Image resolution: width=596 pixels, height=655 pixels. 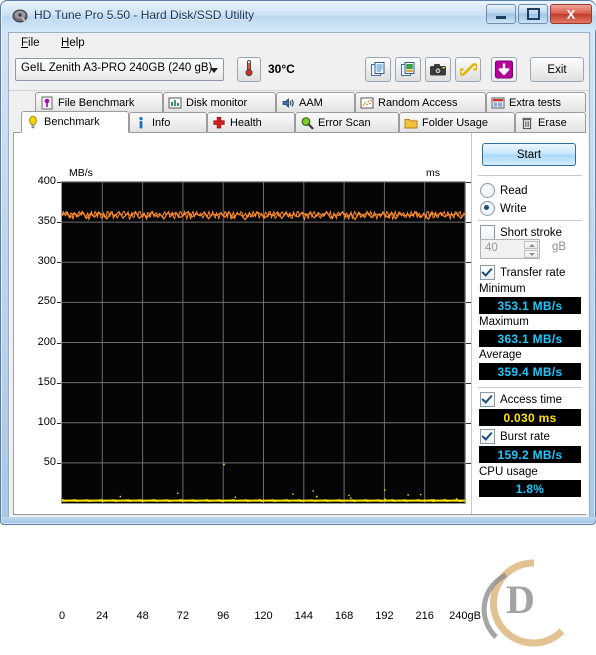 What do you see at coordinates (521, 399) in the screenshot?
I see `checkbox-access-time: Access time` at bounding box center [521, 399].